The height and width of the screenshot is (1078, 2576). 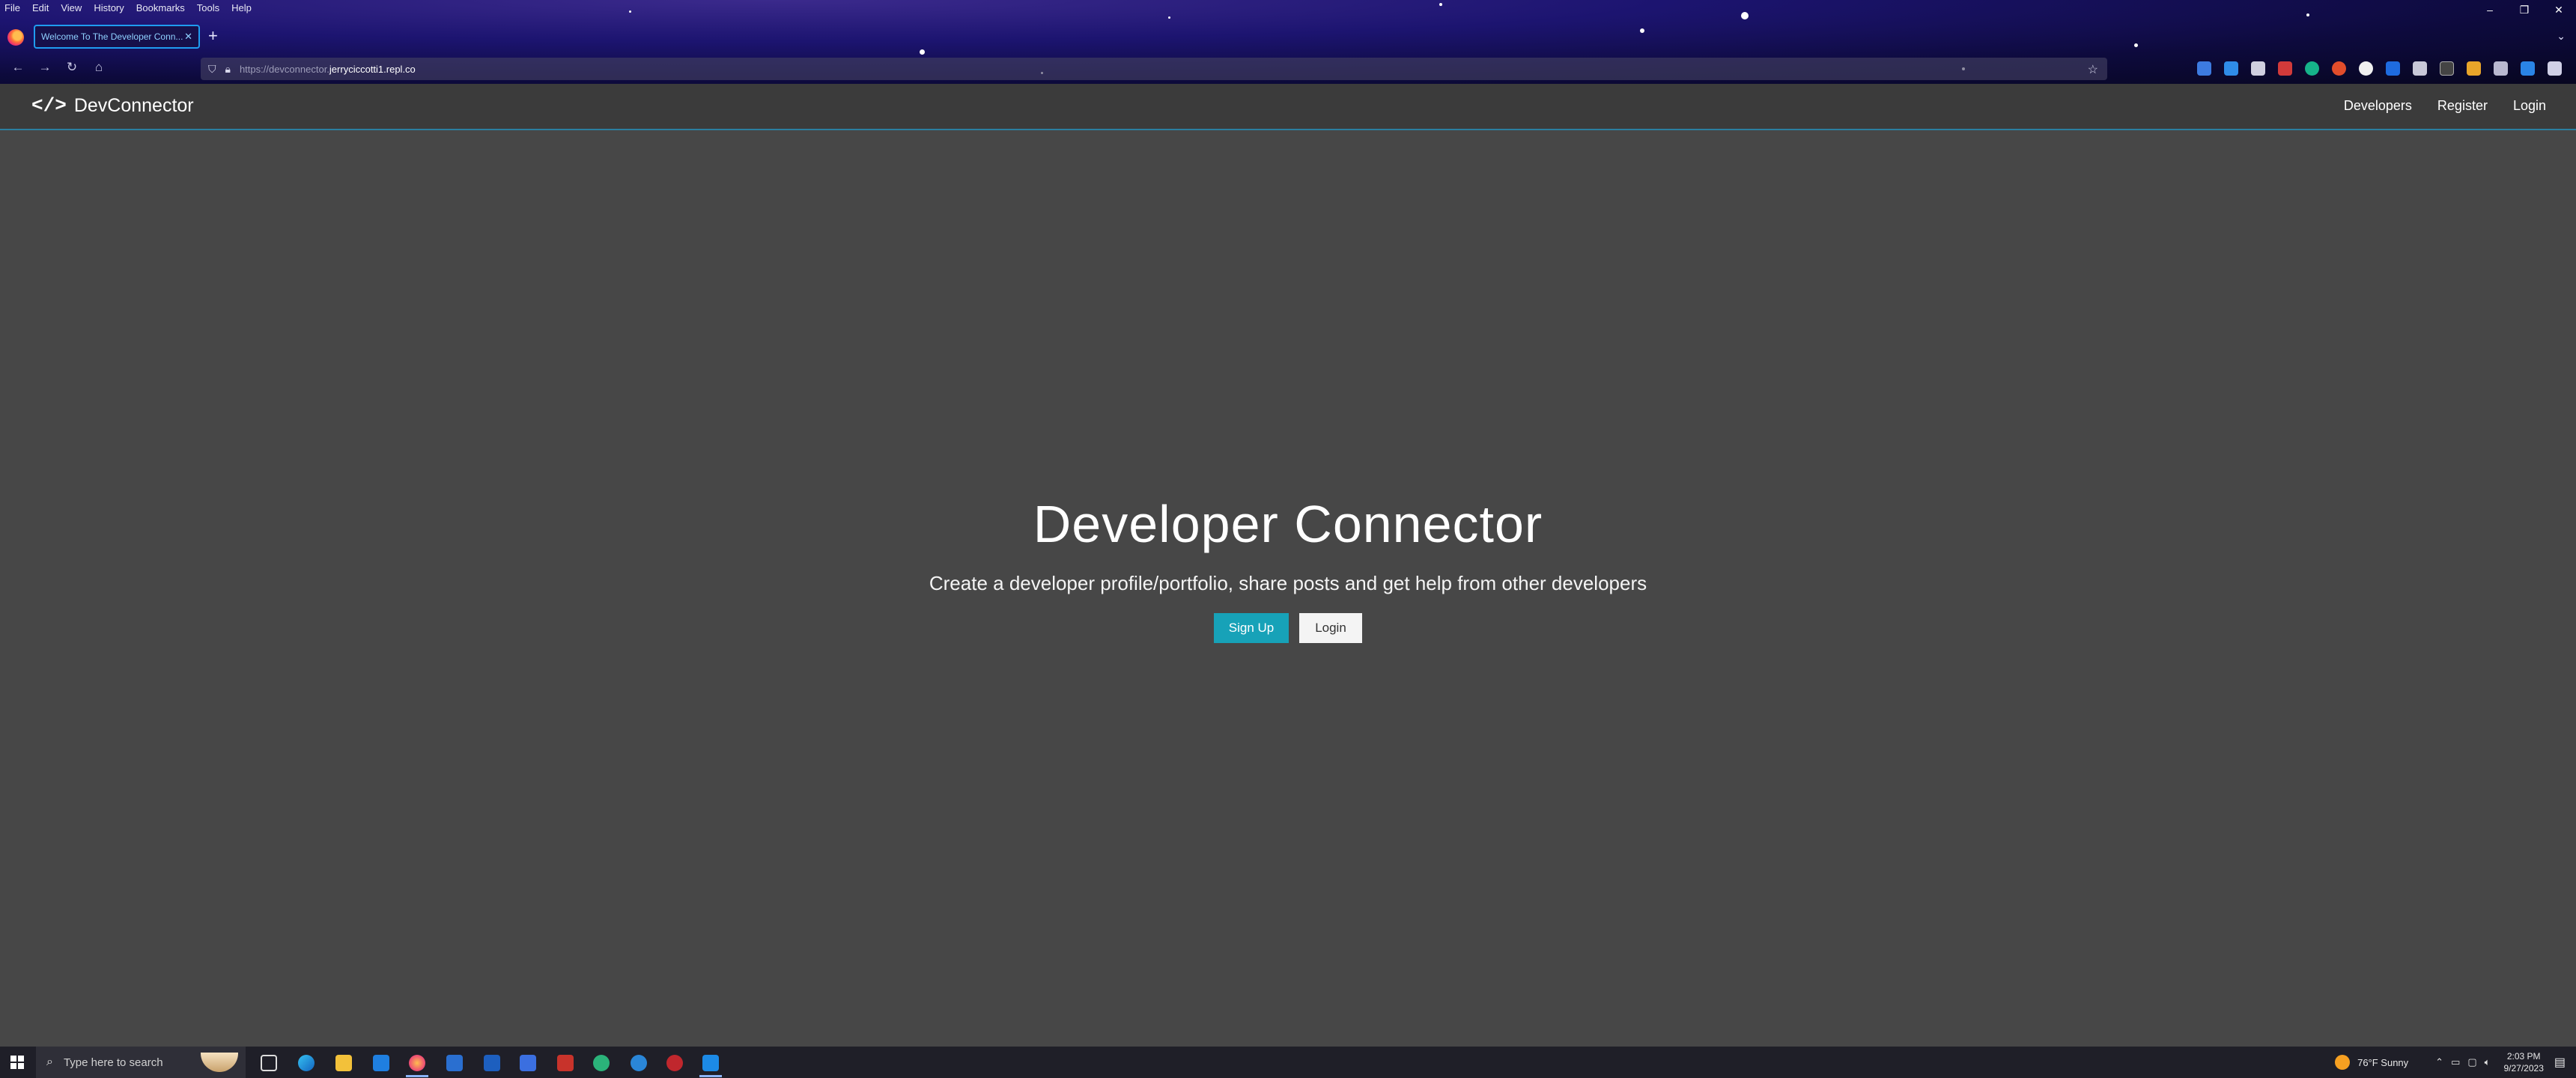 What do you see at coordinates (2462, 106) in the screenshot?
I see `nav-register-link: Register` at bounding box center [2462, 106].